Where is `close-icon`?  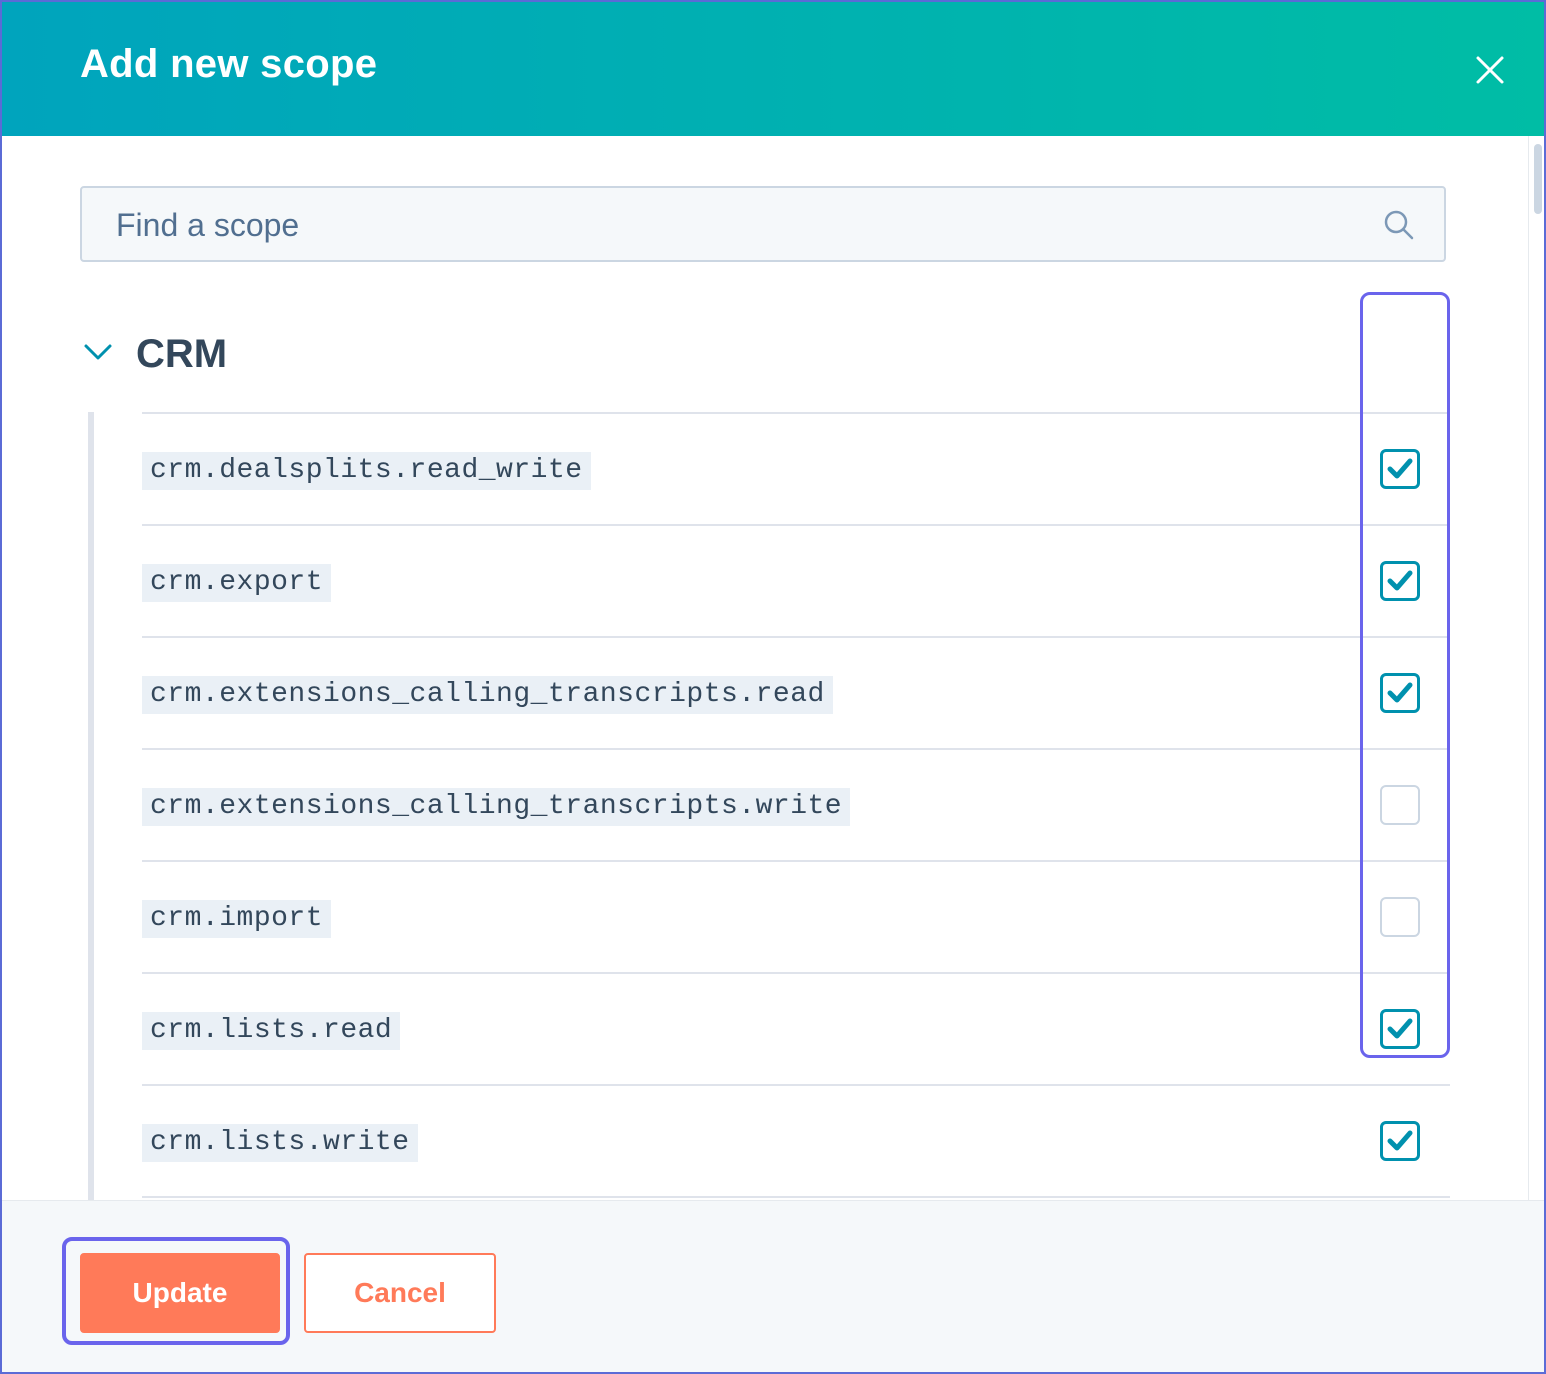
close-icon is located at coordinates (1490, 70).